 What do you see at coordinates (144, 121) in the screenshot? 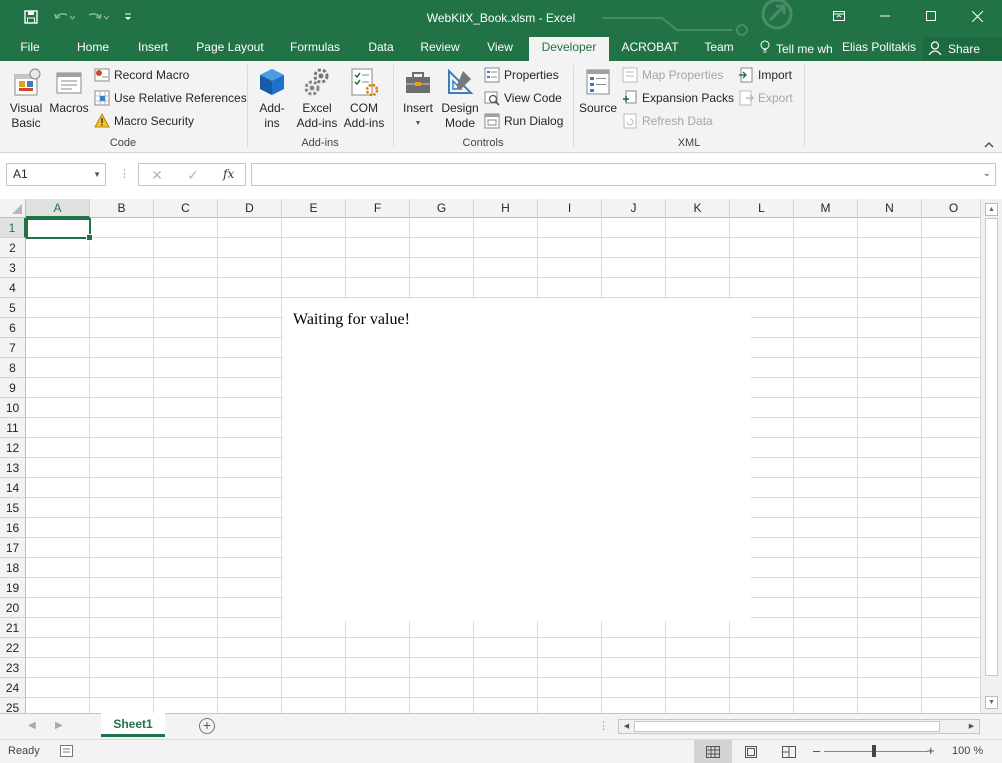
I see `macro-security-button: Macro Security` at bounding box center [144, 121].